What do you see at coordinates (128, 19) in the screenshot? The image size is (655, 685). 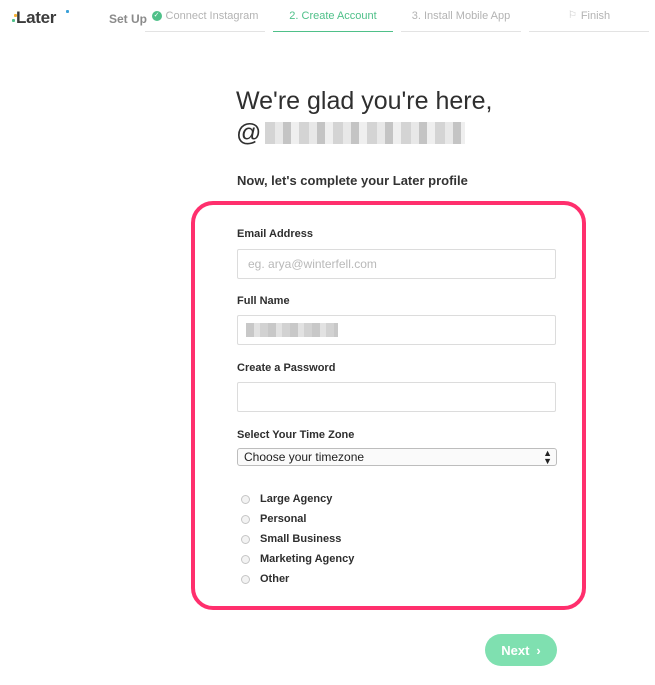 I see `setup-label: Set Up` at bounding box center [128, 19].